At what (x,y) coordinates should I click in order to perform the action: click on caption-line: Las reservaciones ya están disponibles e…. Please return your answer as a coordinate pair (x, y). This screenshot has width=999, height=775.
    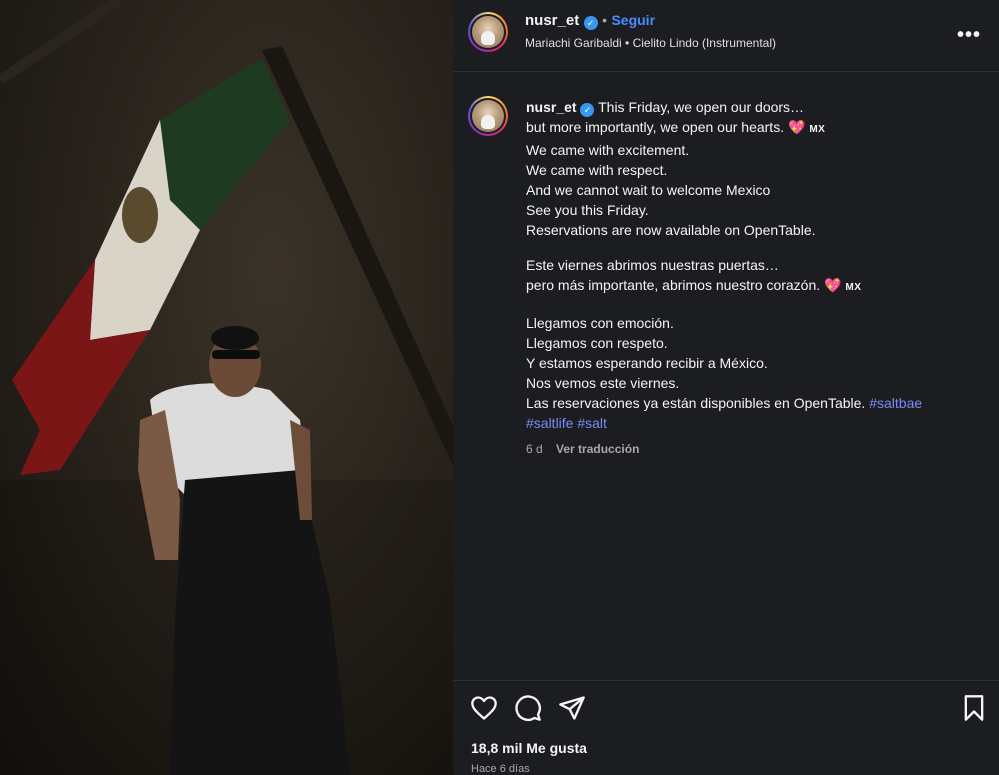
    Looking at the image, I should click on (696, 403).